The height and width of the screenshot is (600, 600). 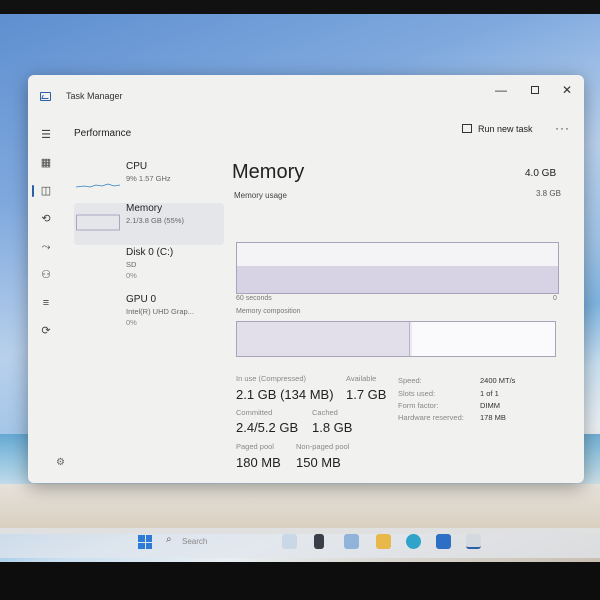 I want to click on committed-label: Committed, so click(x=254, y=412).